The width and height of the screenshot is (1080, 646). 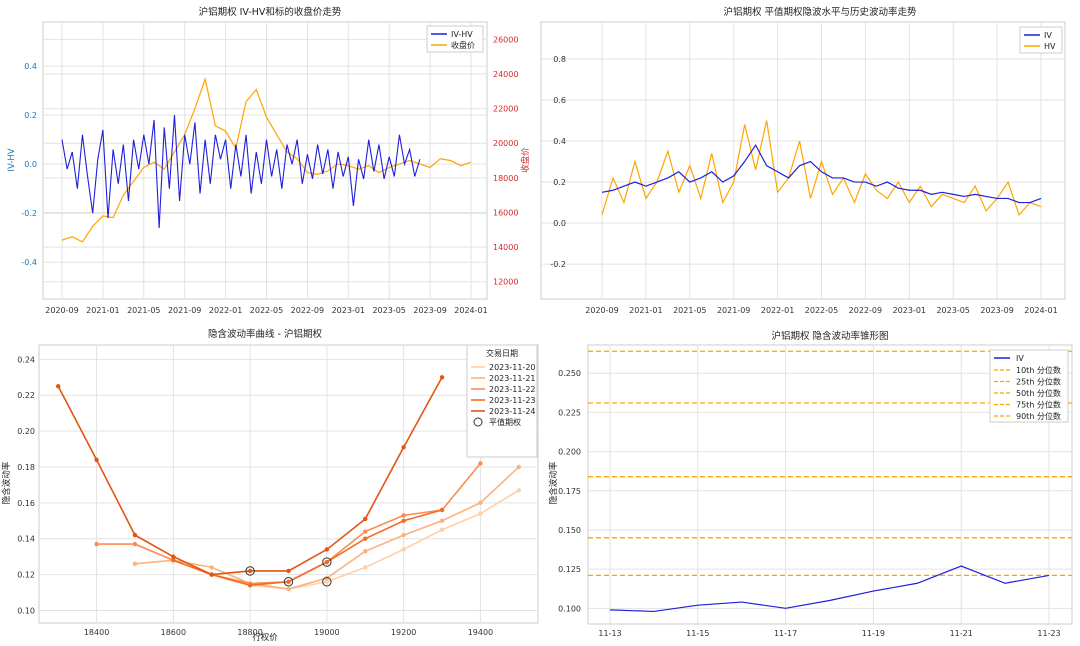 What do you see at coordinates (569, 569) in the screenshot?
I see `y-tick-label: 0.125` at bounding box center [569, 569].